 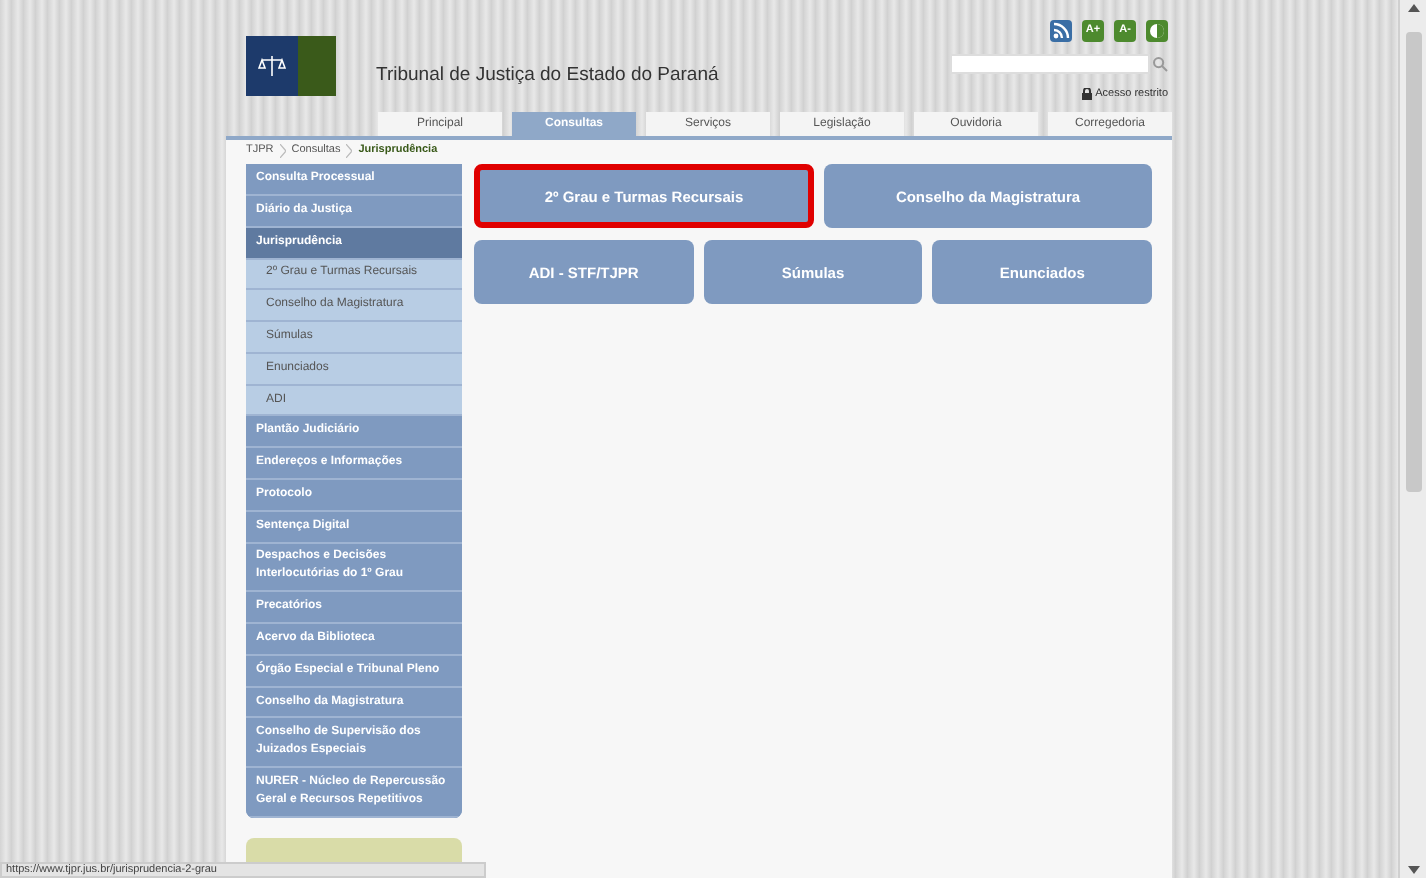 What do you see at coordinates (1157, 31) in the screenshot?
I see `contrast-icon` at bounding box center [1157, 31].